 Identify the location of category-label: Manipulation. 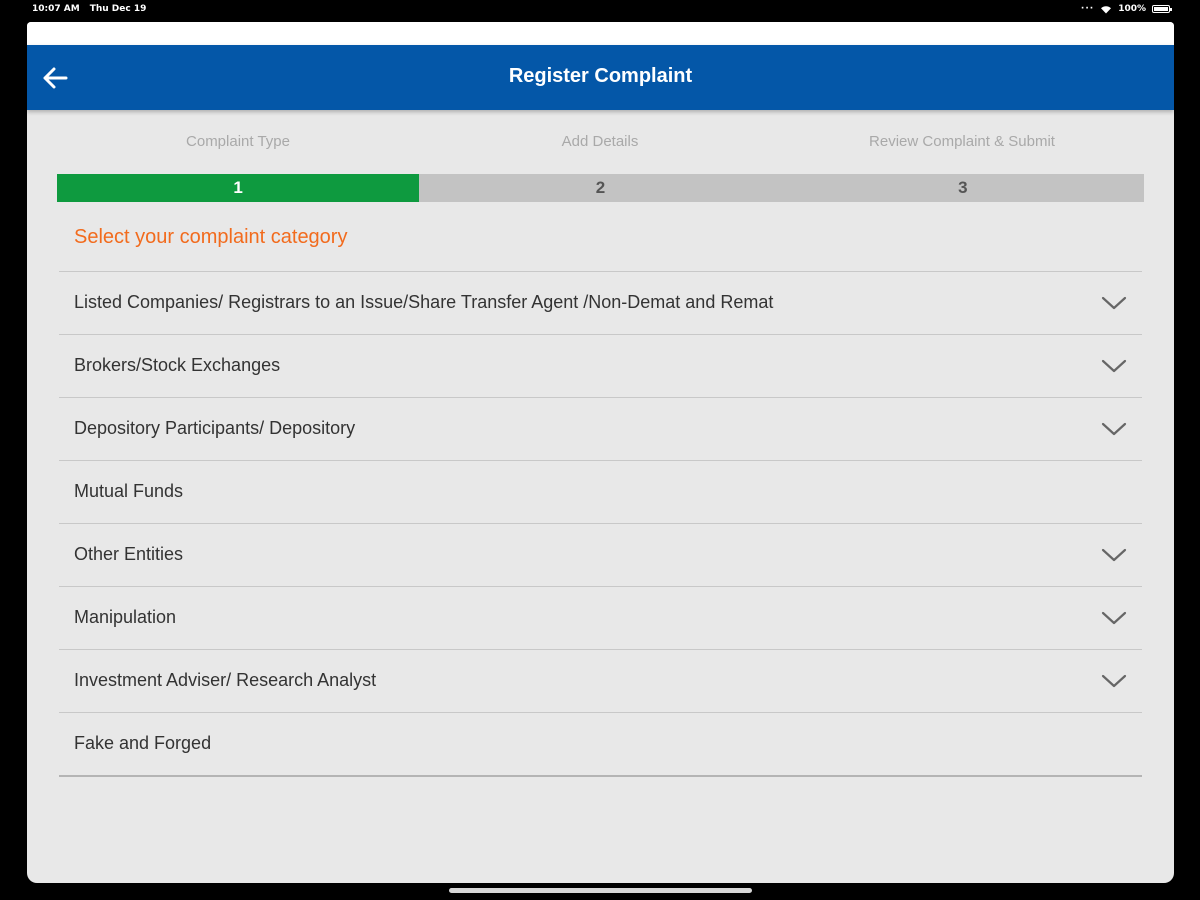
(125, 617).